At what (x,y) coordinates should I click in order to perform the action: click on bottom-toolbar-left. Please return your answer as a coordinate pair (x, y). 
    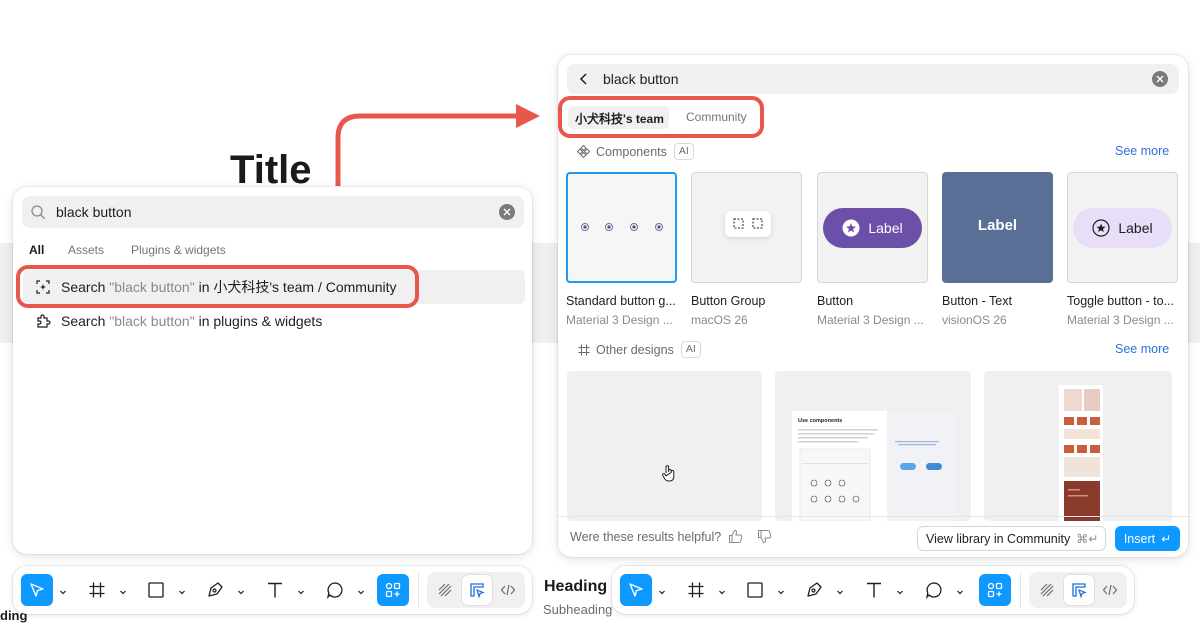
    Looking at the image, I should click on (272, 590).